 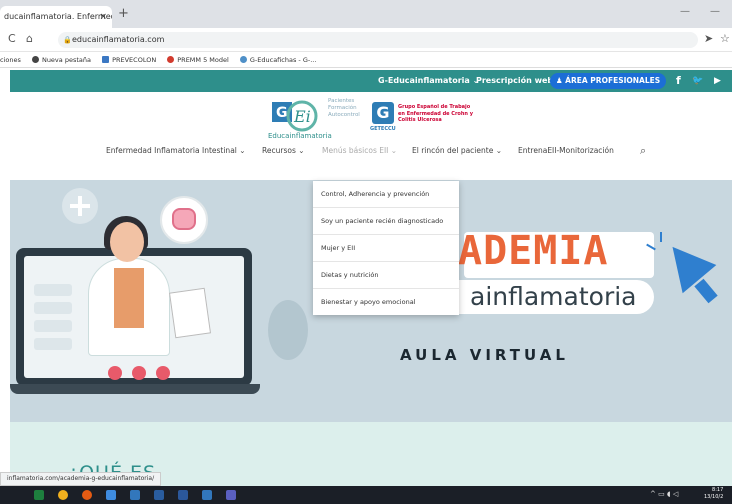 What do you see at coordinates (118, 39) in the screenshot?
I see `url-text: educainflamatoria.com` at bounding box center [118, 39].